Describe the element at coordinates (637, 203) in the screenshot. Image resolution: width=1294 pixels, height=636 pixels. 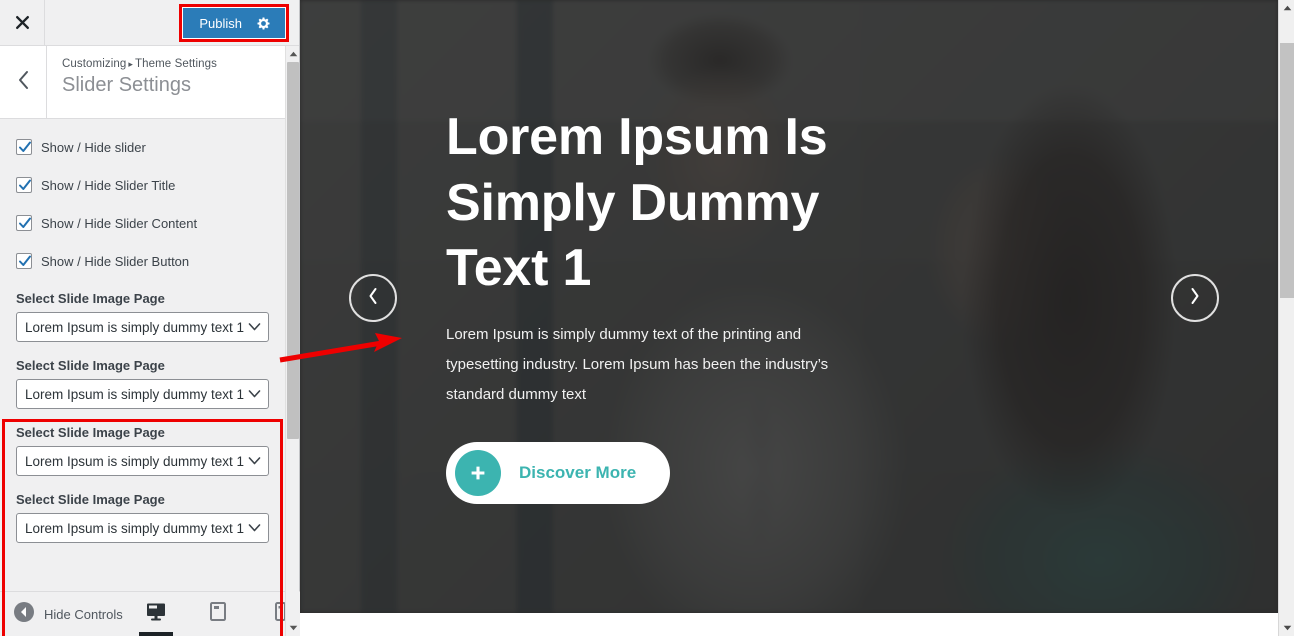
I see `slide-title: Lorem Ipsum Is Simply Dummy Text 1` at that location.